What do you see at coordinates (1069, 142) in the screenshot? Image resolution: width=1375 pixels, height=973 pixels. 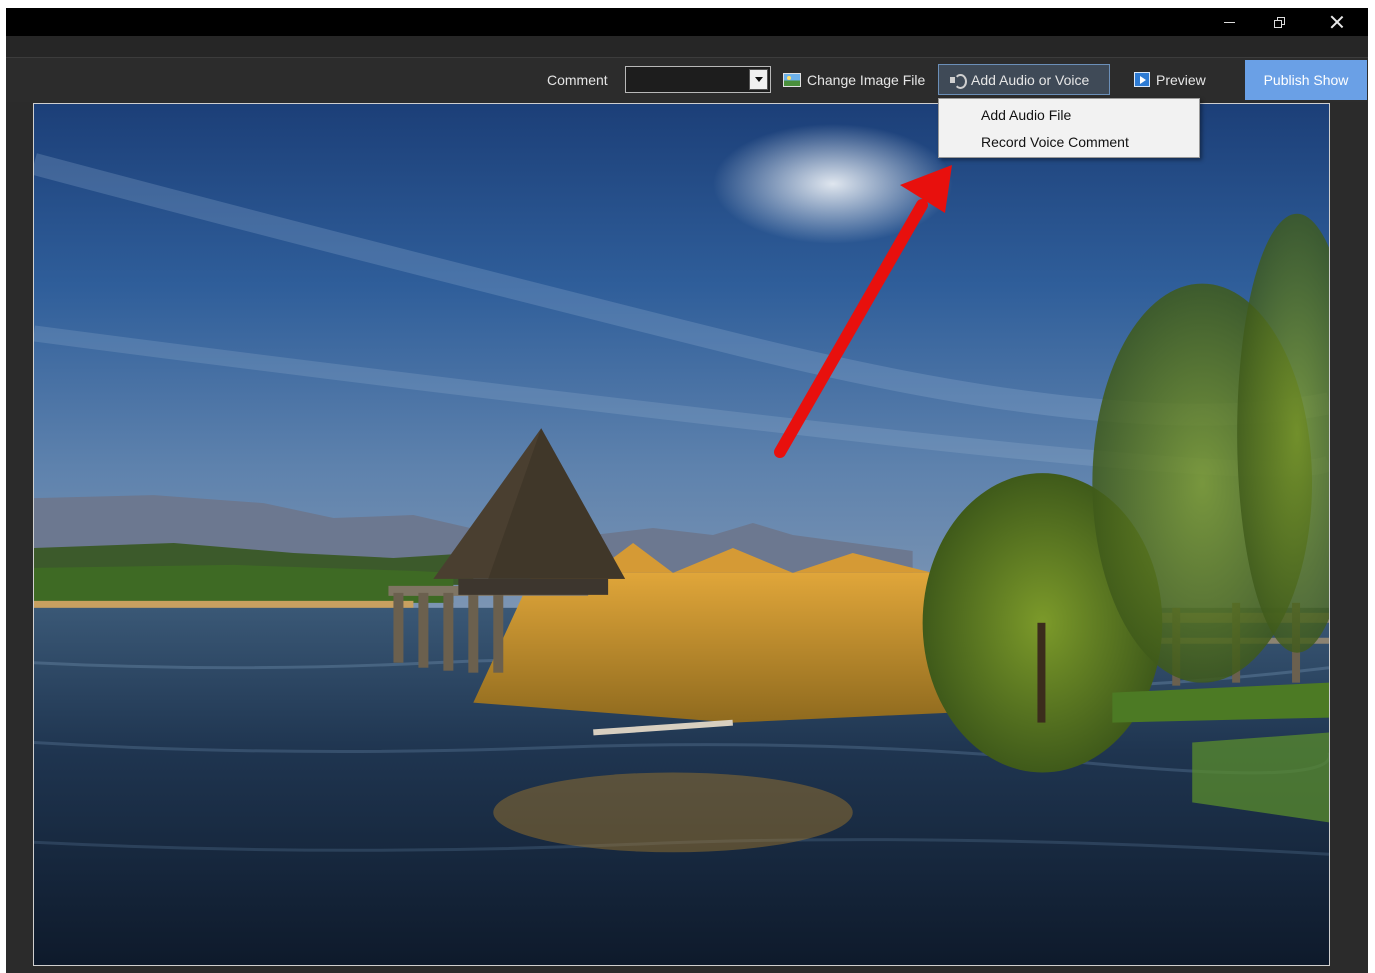 I see `menu-item-record-voice-comment: Record Voice Comment` at bounding box center [1069, 142].